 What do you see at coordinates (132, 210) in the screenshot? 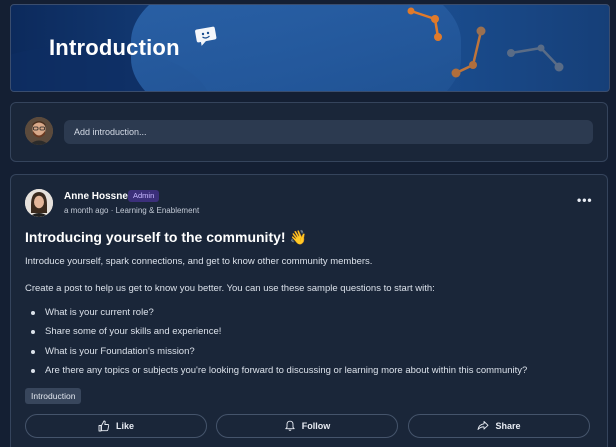
I see `post-meta: a month ago · Learning & Enablement` at bounding box center [132, 210].